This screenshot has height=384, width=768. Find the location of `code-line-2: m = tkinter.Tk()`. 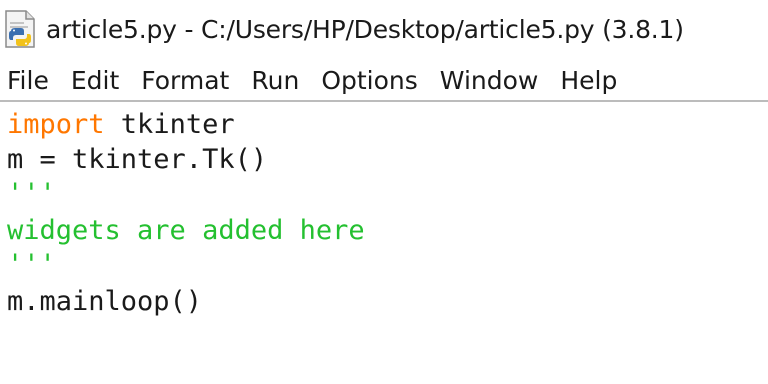

code-line-2: m = tkinter.Tk() is located at coordinates (137, 160).